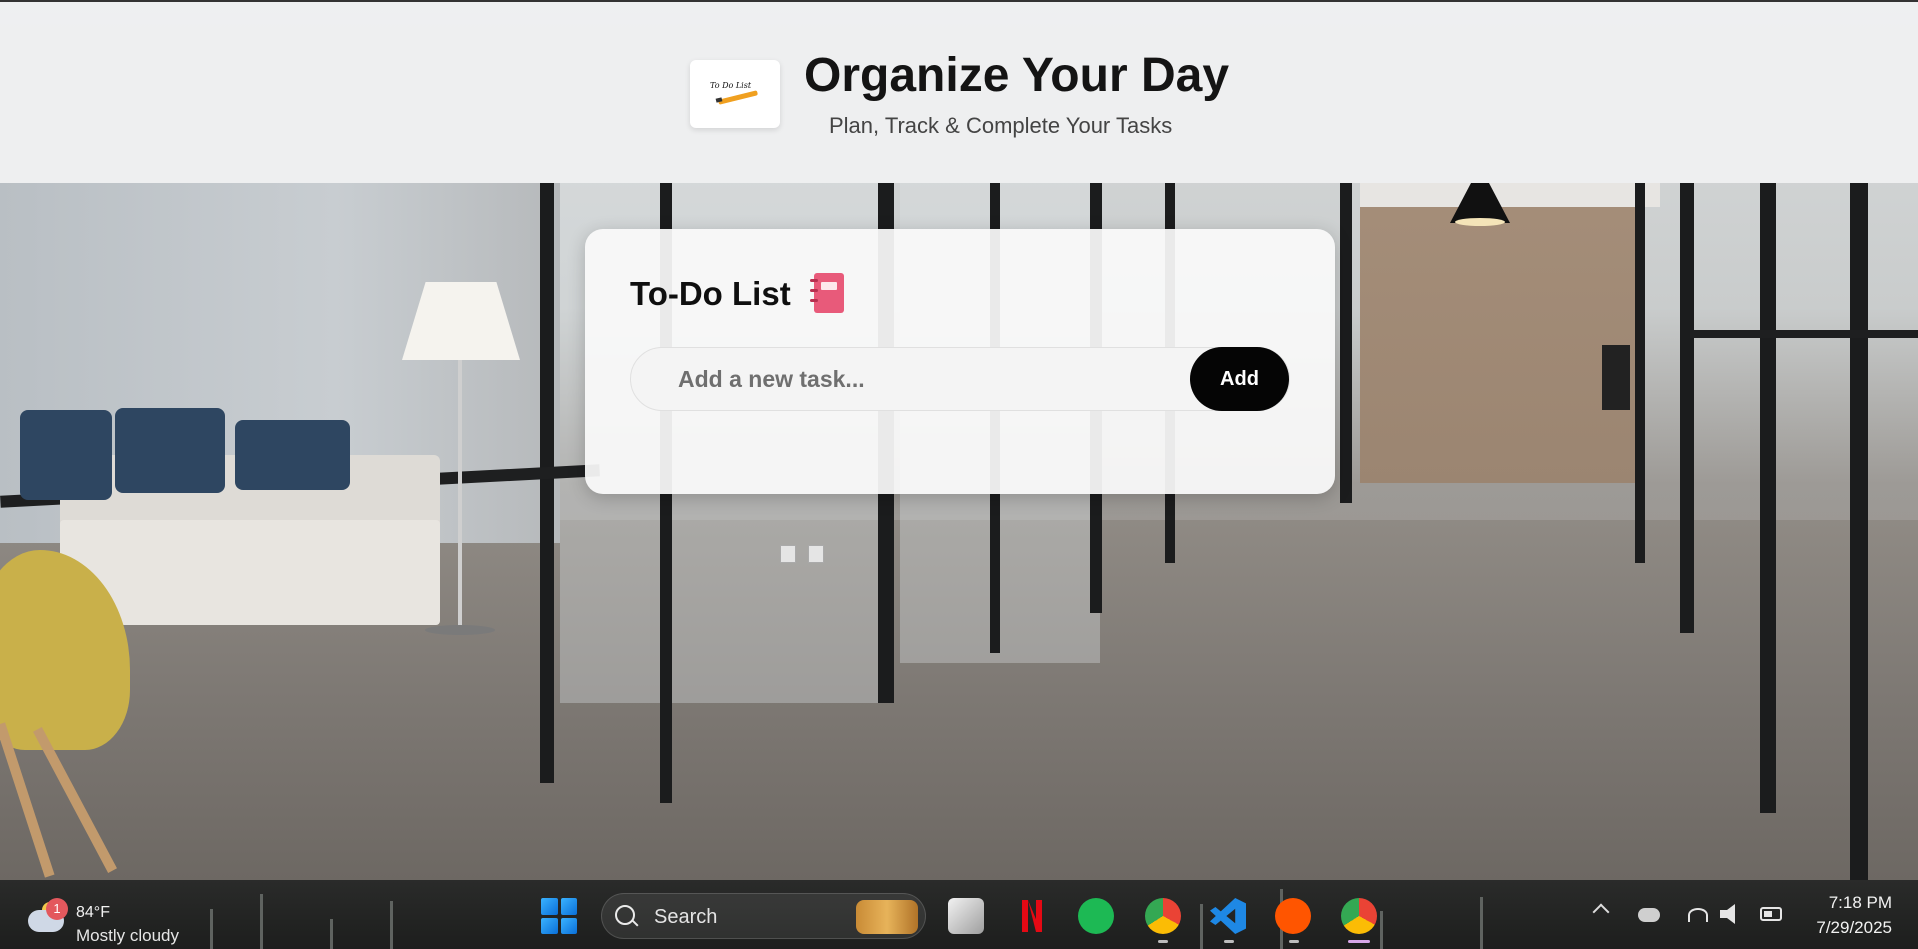  What do you see at coordinates (710, 293) in the screenshot?
I see `todo-title: To-Do List` at bounding box center [710, 293].